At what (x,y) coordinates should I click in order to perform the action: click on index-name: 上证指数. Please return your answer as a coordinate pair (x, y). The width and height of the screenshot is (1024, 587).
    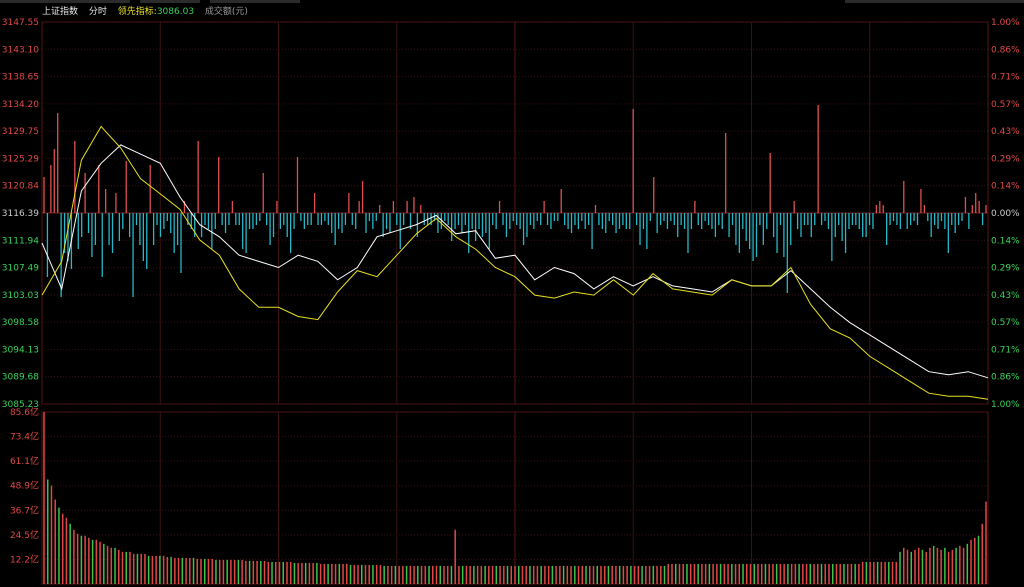
    Looking at the image, I should click on (60, 12).